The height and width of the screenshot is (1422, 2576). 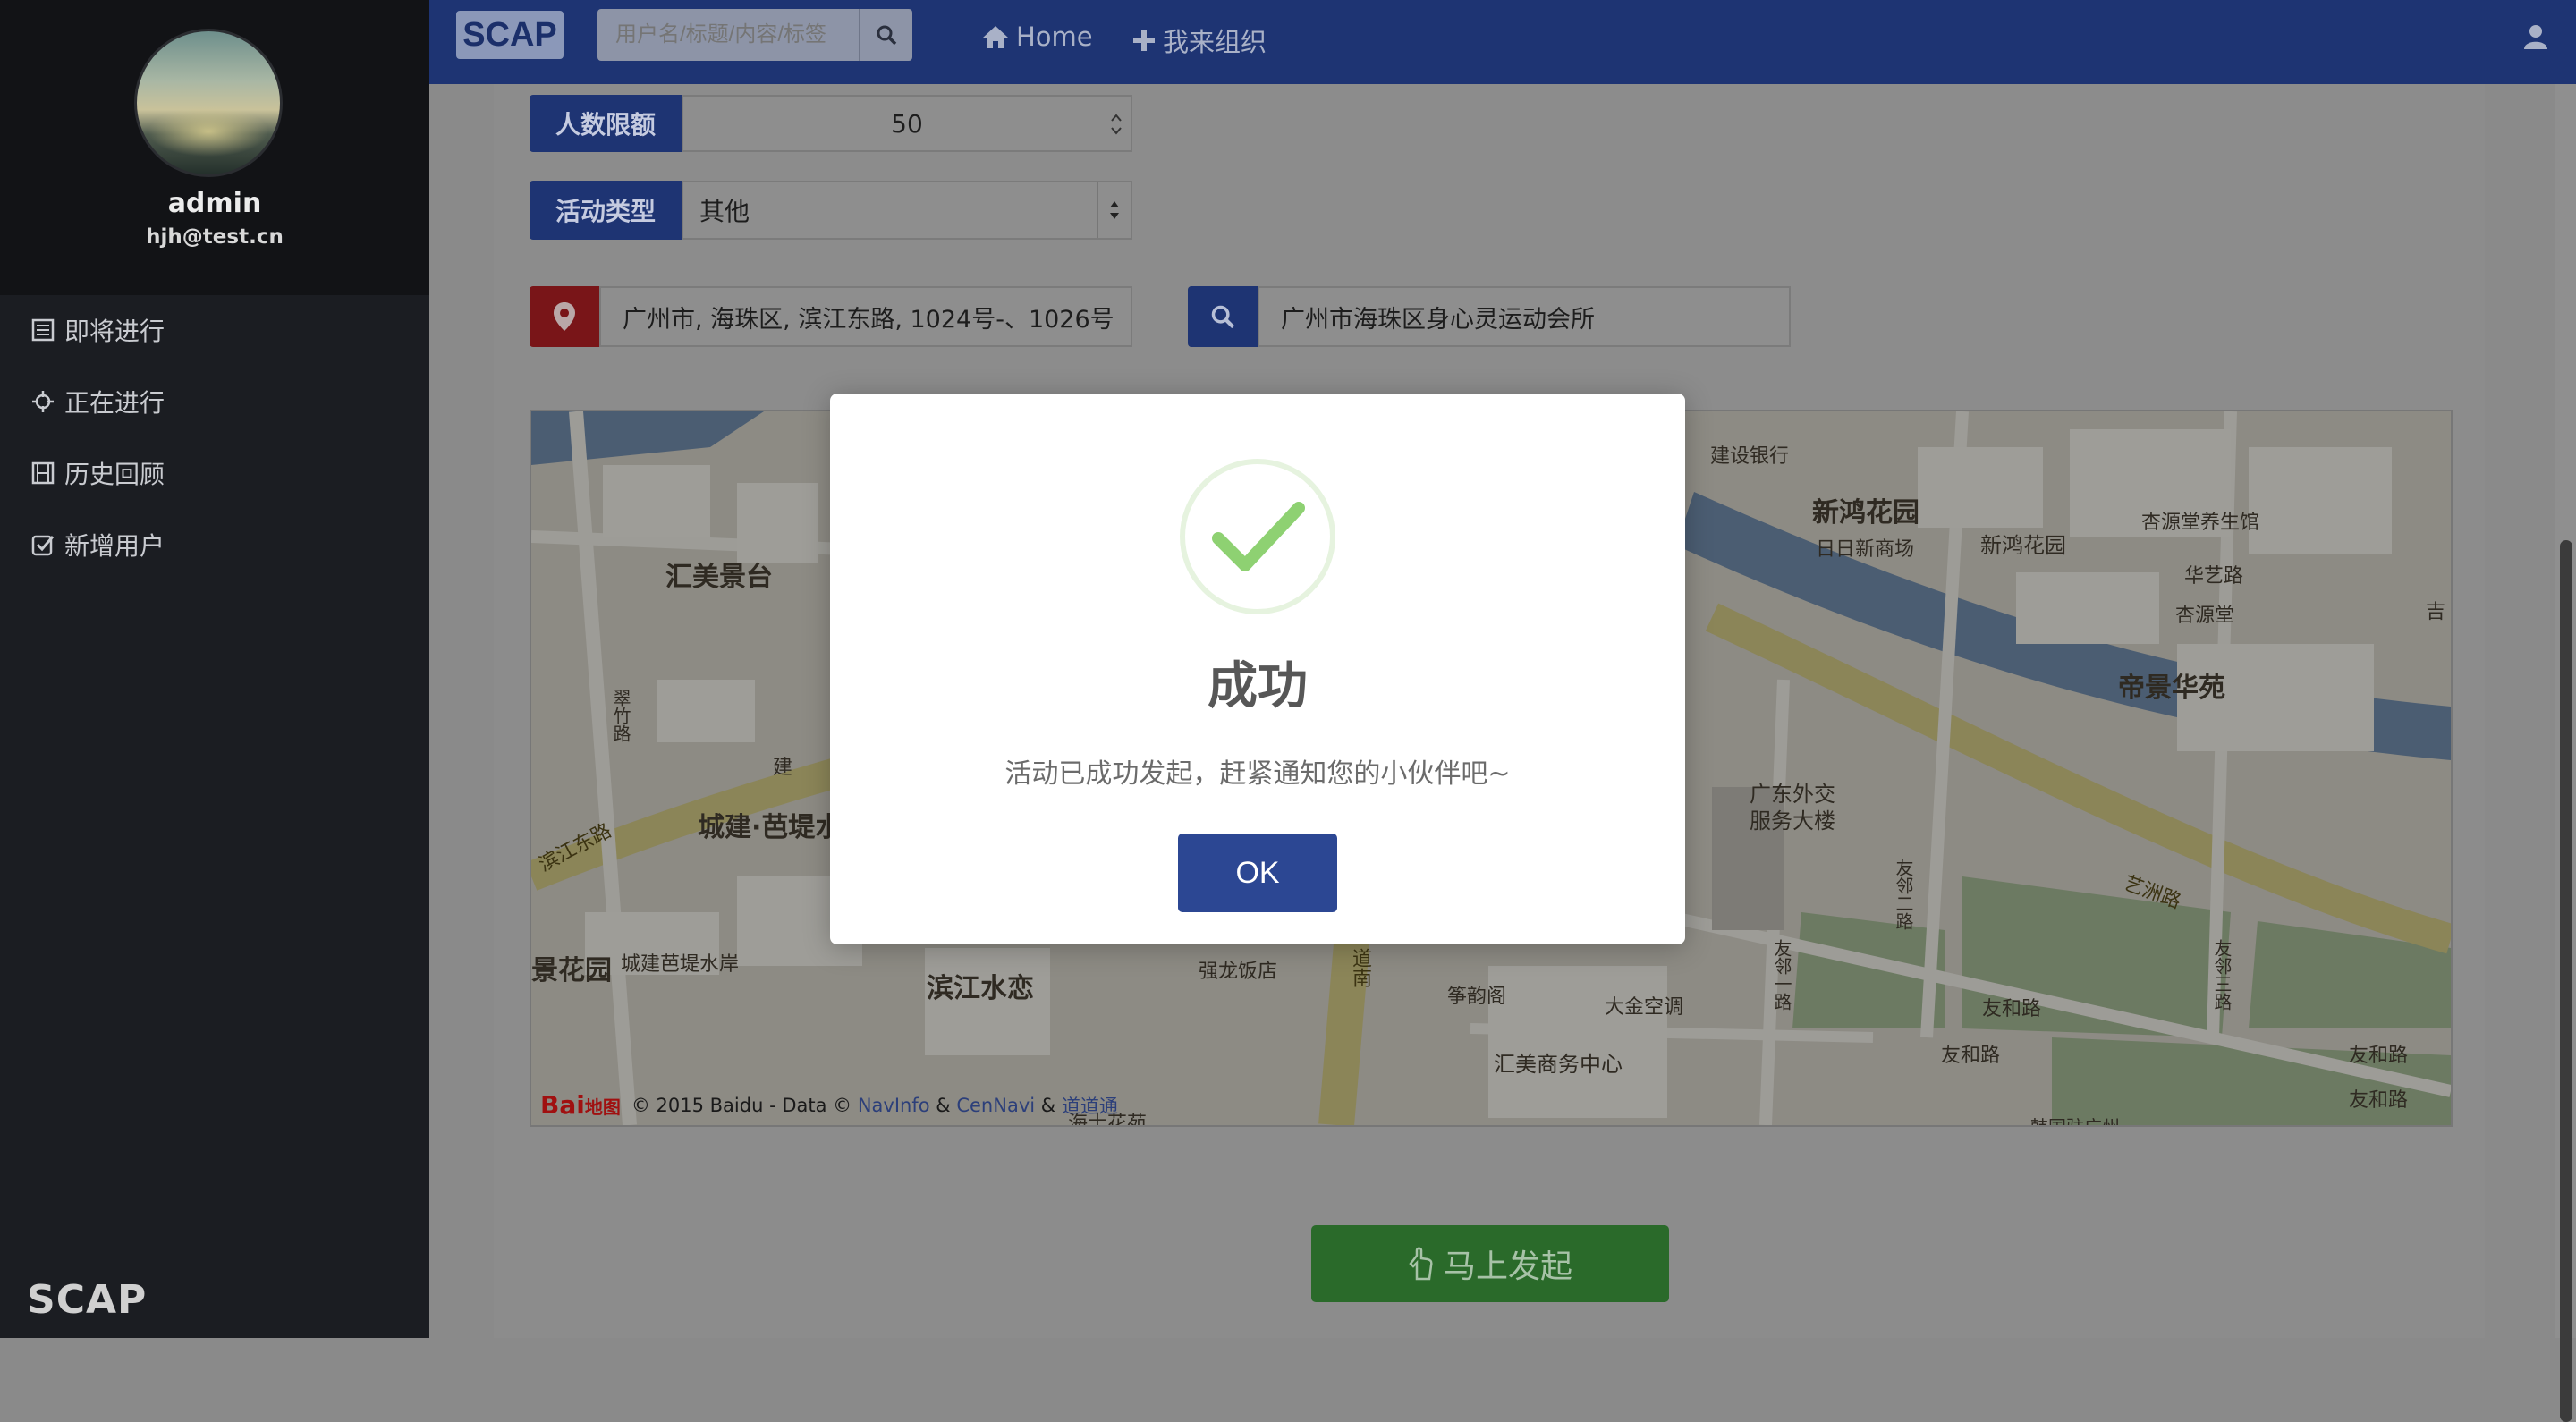 I want to click on map-label: 汇美商务中心, so click(x=1558, y=1064).